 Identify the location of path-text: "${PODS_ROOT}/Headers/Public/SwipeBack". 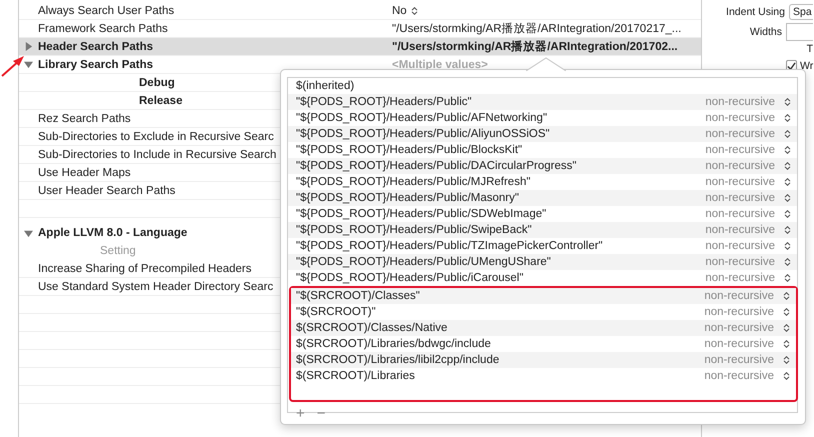
(414, 230).